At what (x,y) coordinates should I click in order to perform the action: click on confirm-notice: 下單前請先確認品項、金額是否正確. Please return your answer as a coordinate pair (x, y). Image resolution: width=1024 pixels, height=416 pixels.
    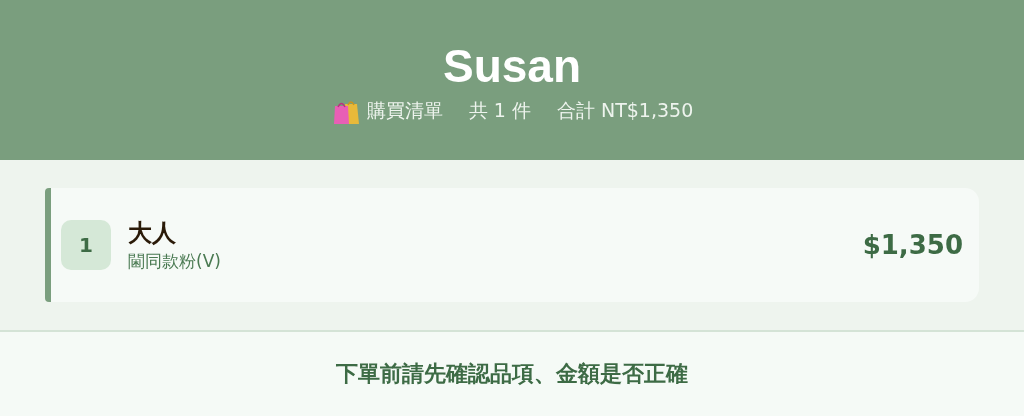
    Looking at the image, I should click on (512, 374).